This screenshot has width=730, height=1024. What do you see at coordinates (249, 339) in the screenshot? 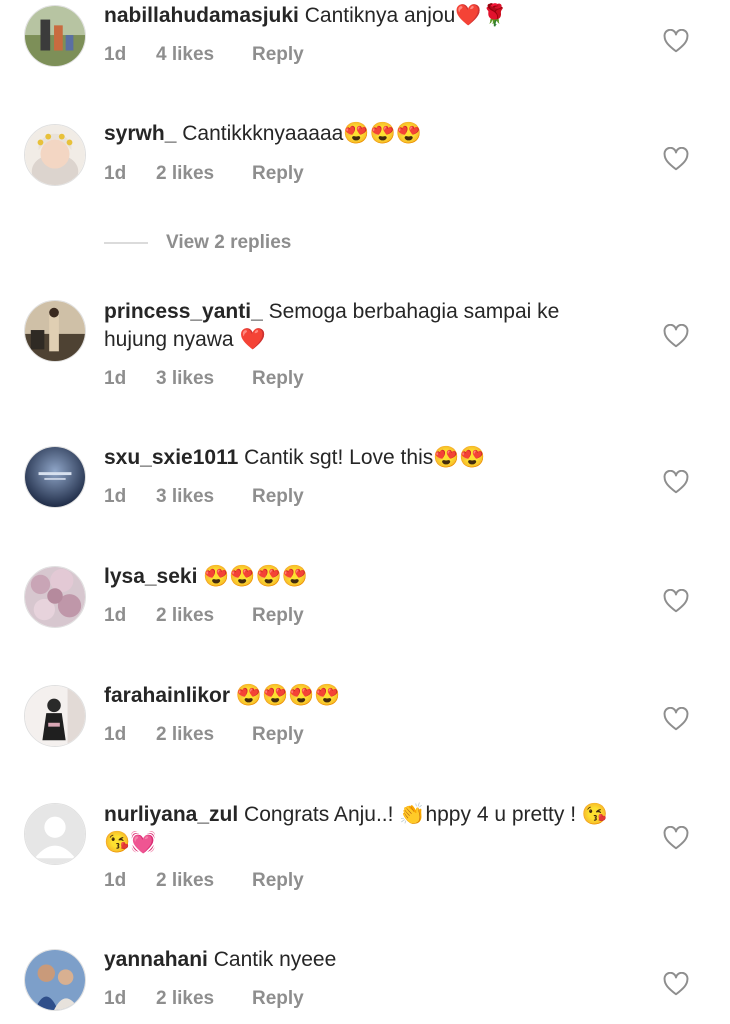
I see `comment-emoji: ❤️` at bounding box center [249, 339].